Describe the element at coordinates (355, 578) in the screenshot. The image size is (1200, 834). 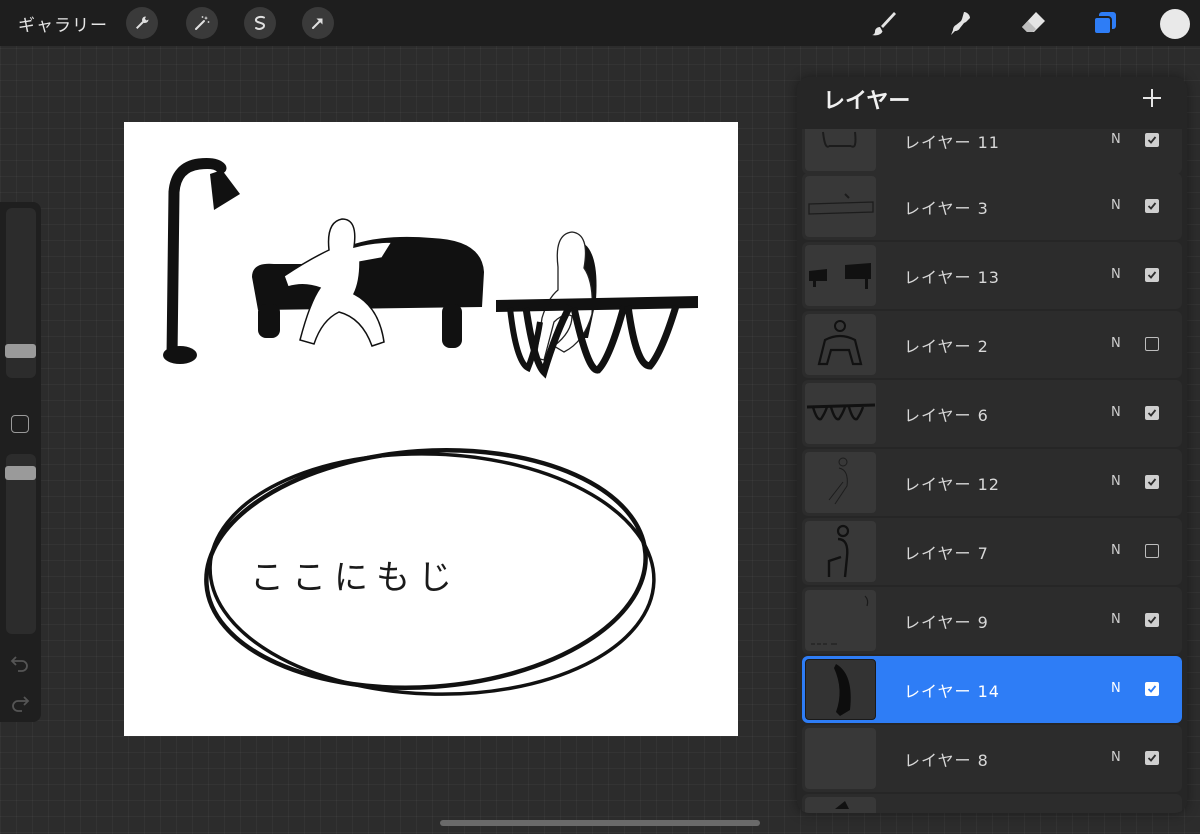
I see `handwritten-text: ここにもじ` at that location.